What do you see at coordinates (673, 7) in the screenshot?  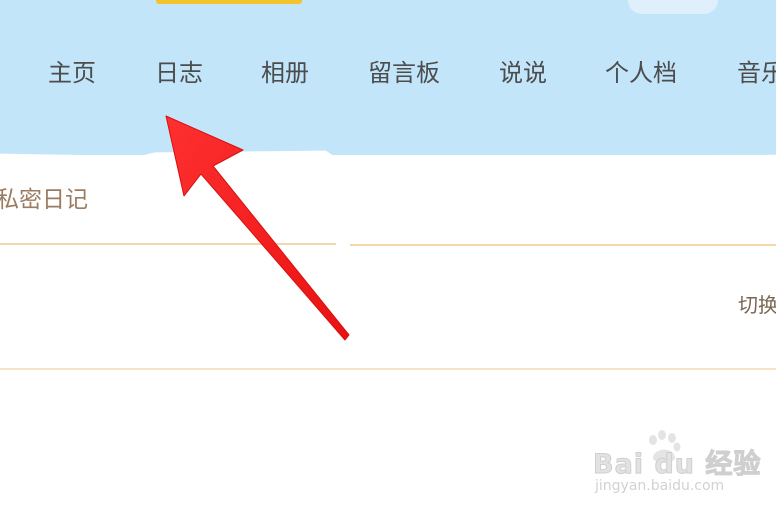 I see `banner-cloud-decoration` at bounding box center [673, 7].